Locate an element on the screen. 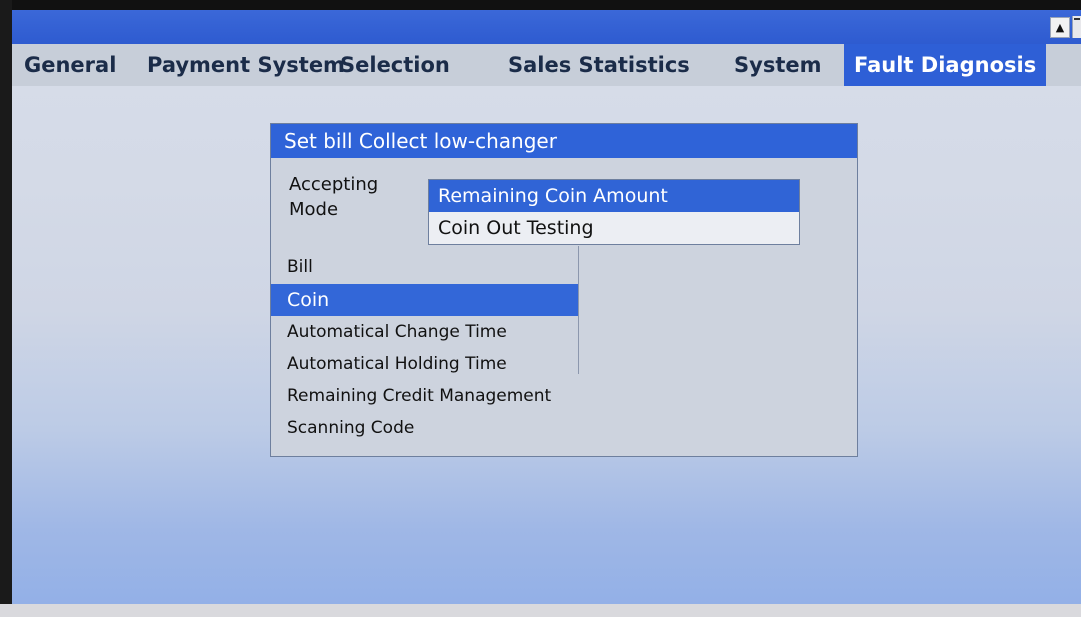 The height and width of the screenshot is (617, 1081). menu-item-automatical-change-time: Automatical Change Time is located at coordinates (564, 332).